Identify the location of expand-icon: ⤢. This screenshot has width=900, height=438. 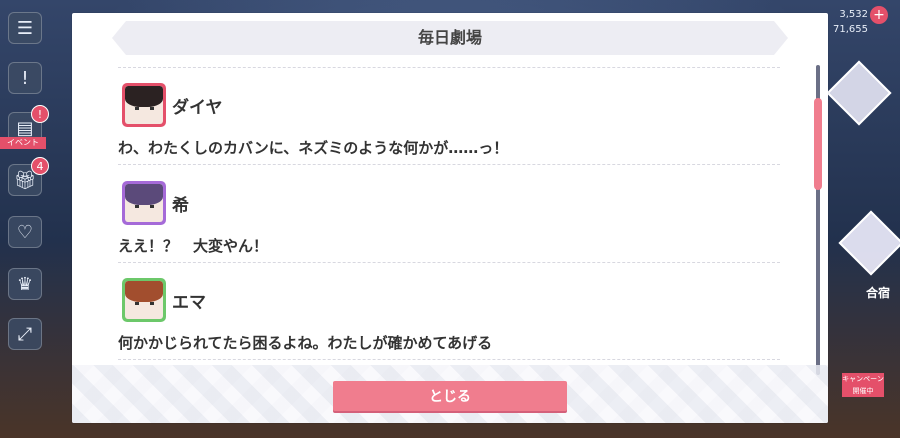
(25, 334).